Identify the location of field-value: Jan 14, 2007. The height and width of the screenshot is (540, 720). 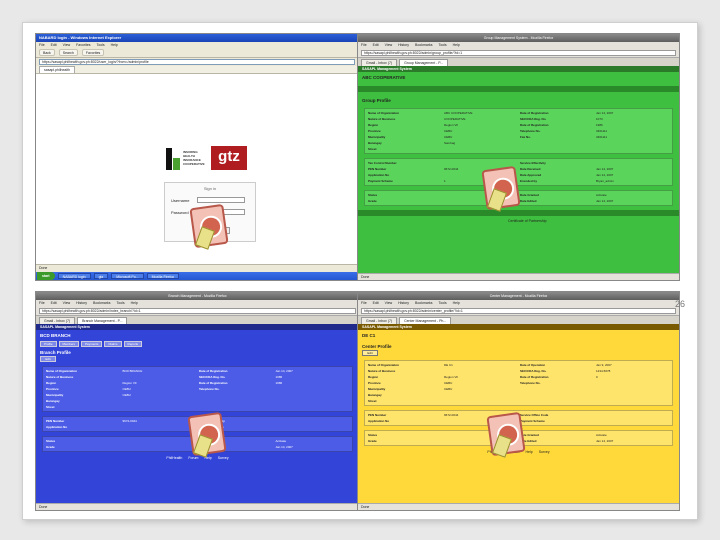
(605, 113).